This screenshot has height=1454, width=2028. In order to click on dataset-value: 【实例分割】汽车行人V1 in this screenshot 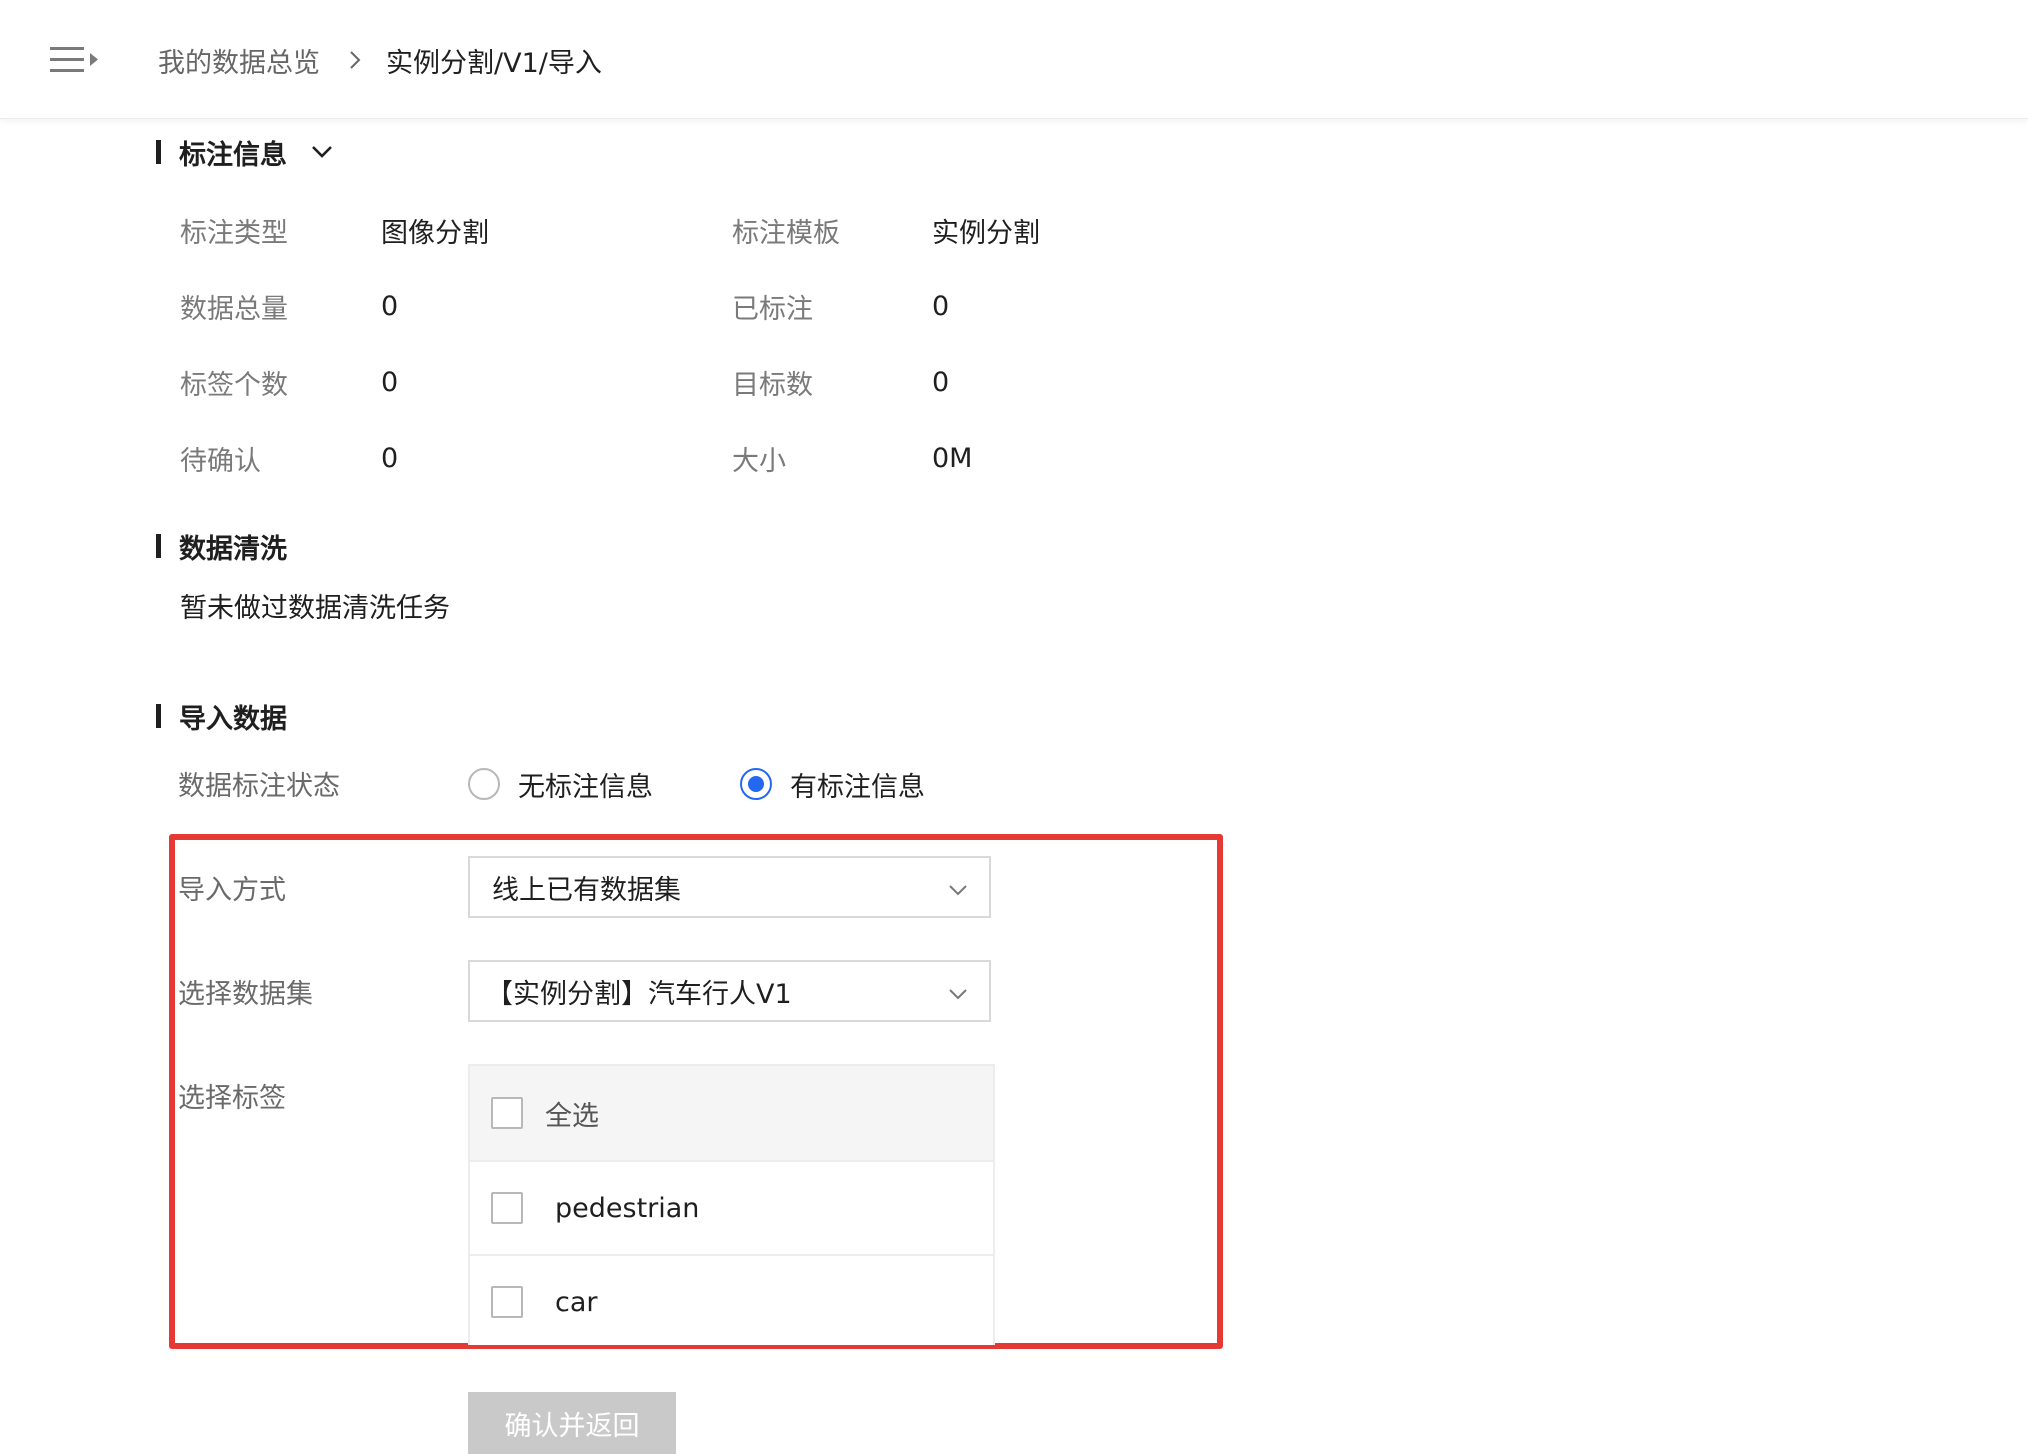, I will do `click(639, 994)`.